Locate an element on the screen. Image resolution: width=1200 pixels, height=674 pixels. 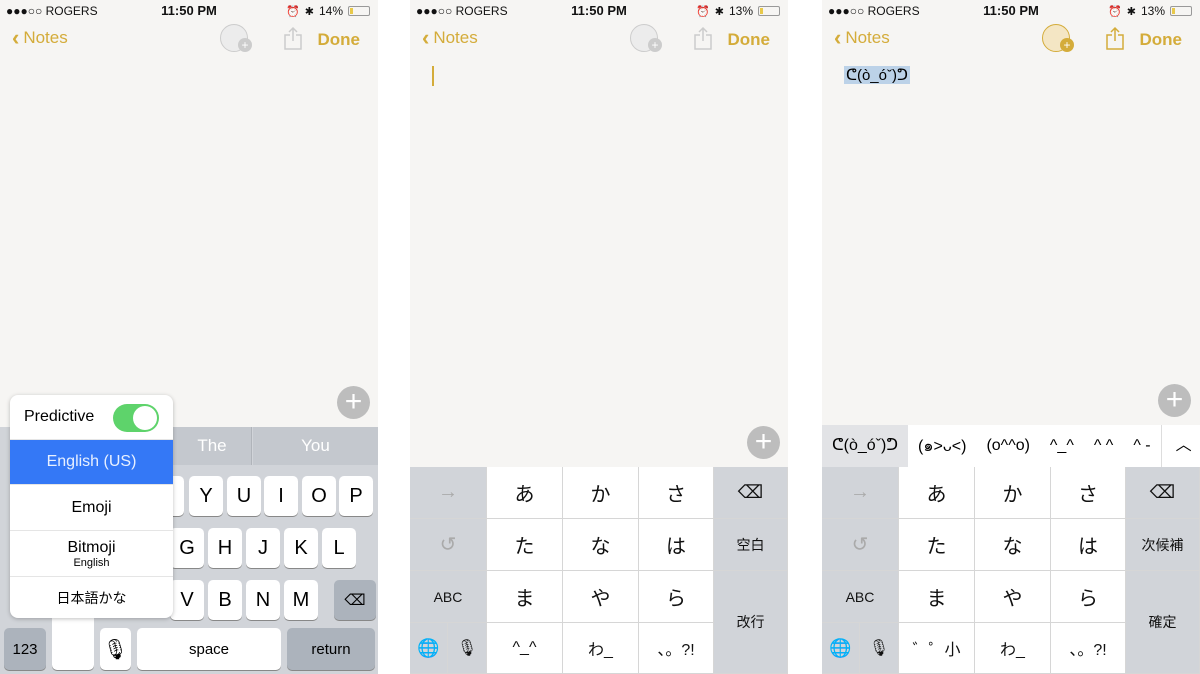
key-h: H is located at coordinates (225, 548).